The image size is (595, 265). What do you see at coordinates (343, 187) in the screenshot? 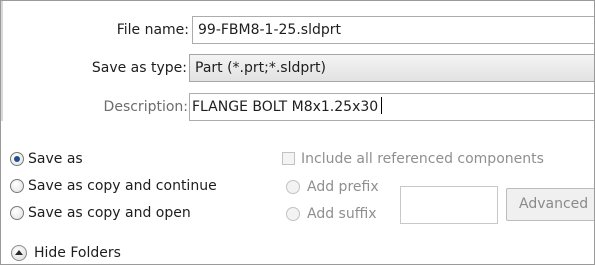
I see `add-prefix-label: Add prefix` at bounding box center [343, 187].